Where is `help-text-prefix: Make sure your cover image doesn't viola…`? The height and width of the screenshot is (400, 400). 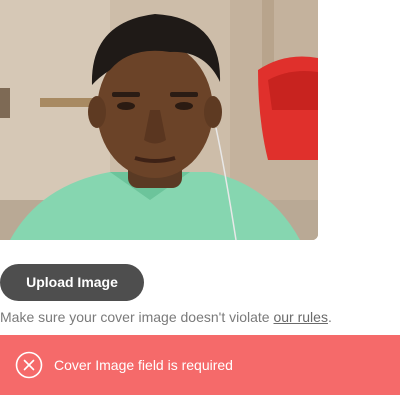
help-text-prefix: Make sure your cover image doesn't viola… is located at coordinates (137, 317).